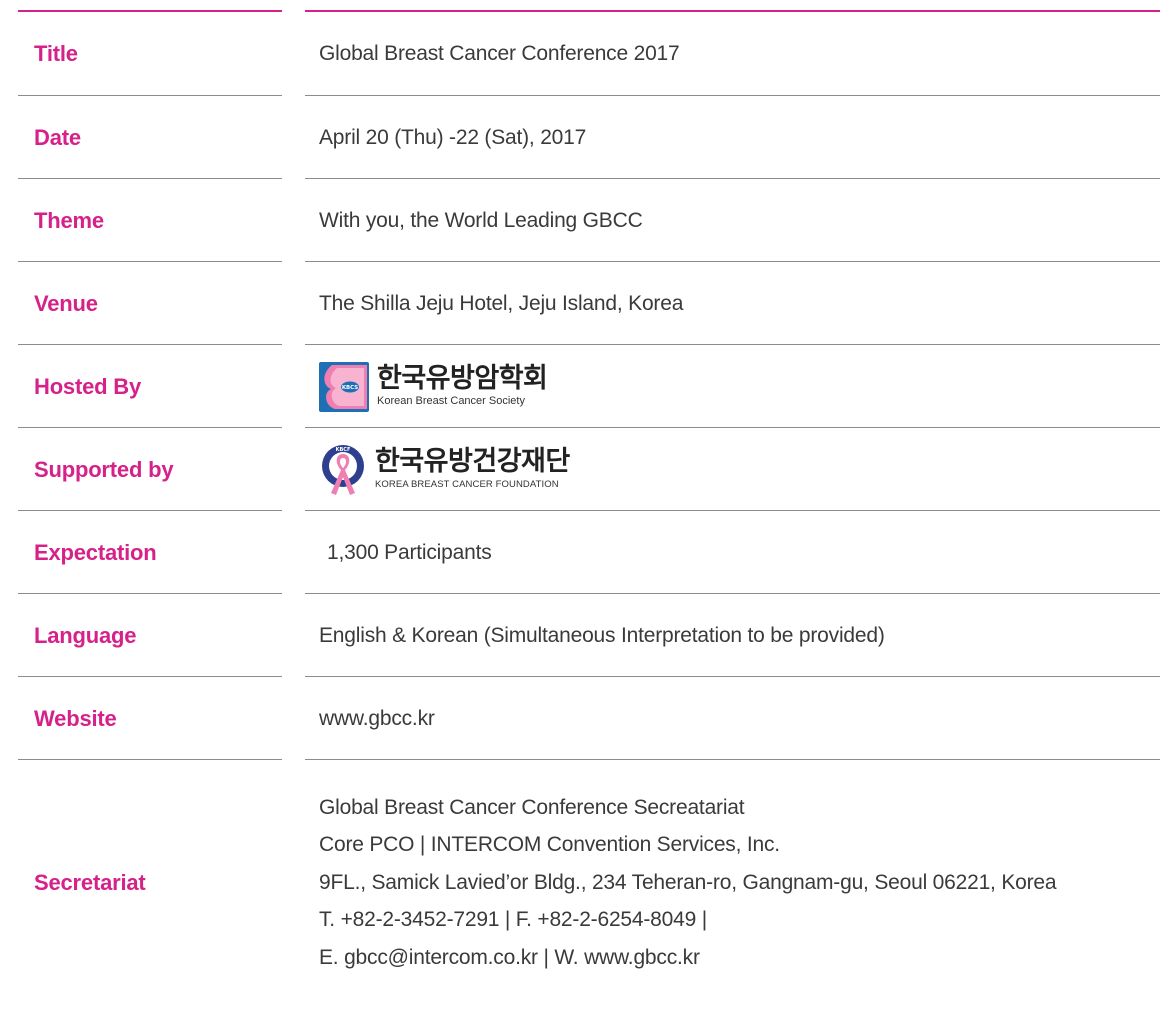 The image size is (1160, 1021). I want to click on kbcs-emblem-icon: KBCS, so click(344, 386).